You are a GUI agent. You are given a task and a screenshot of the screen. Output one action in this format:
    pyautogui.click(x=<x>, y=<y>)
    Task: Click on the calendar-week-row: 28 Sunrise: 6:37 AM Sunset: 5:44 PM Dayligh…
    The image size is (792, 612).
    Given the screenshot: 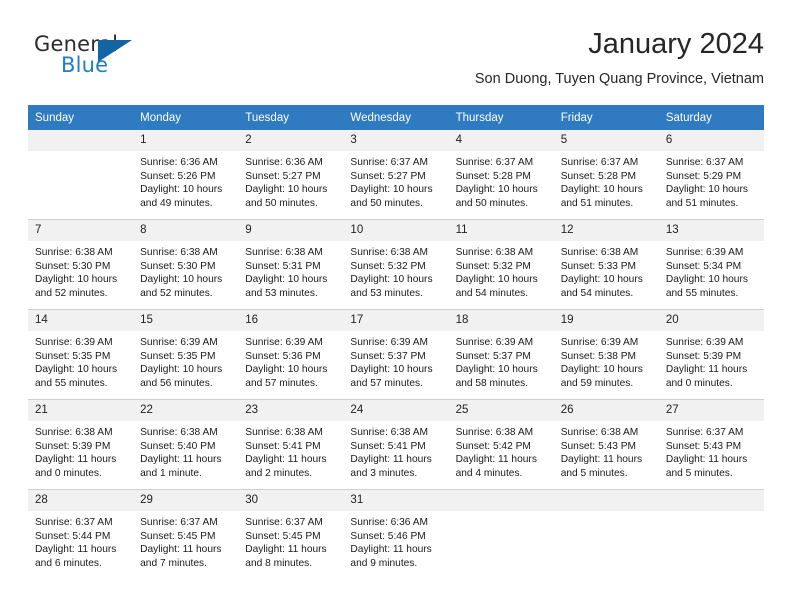 What is the action you would take?
    pyautogui.click(x=396, y=534)
    